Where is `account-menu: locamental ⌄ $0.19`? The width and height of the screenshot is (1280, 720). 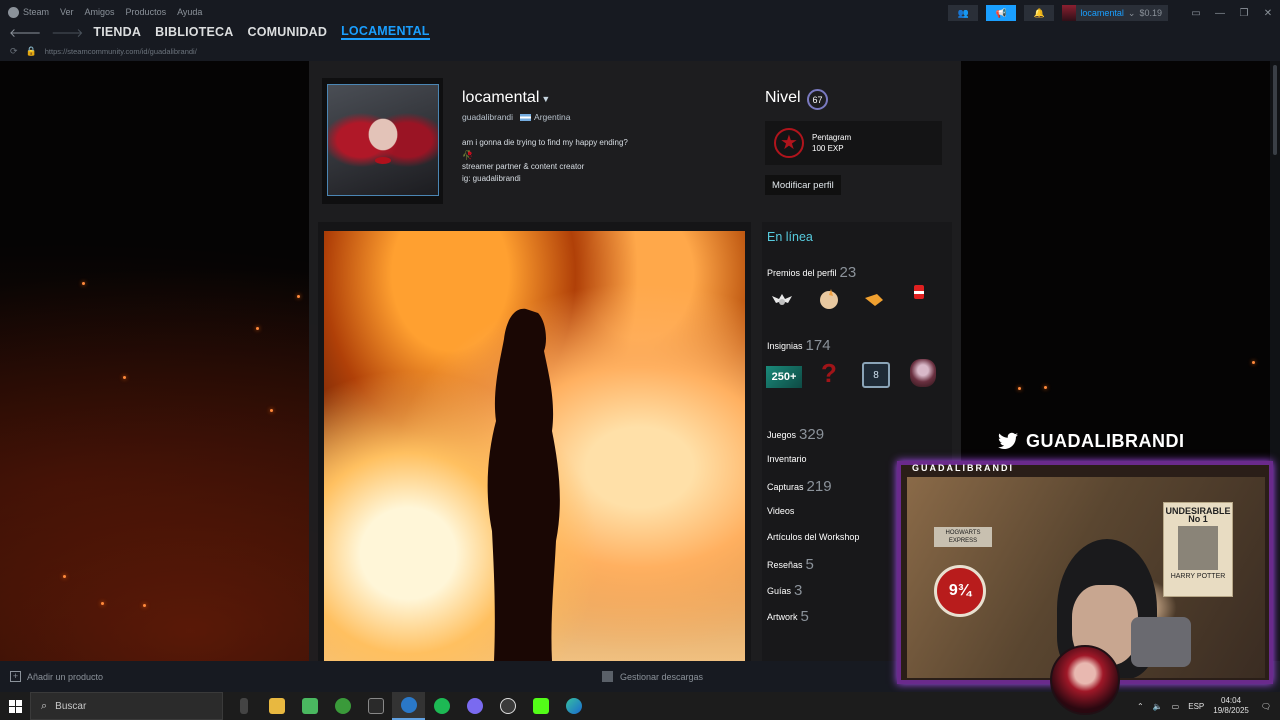
account-menu: locamental ⌄ $0.19 is located at coordinates (1115, 13).